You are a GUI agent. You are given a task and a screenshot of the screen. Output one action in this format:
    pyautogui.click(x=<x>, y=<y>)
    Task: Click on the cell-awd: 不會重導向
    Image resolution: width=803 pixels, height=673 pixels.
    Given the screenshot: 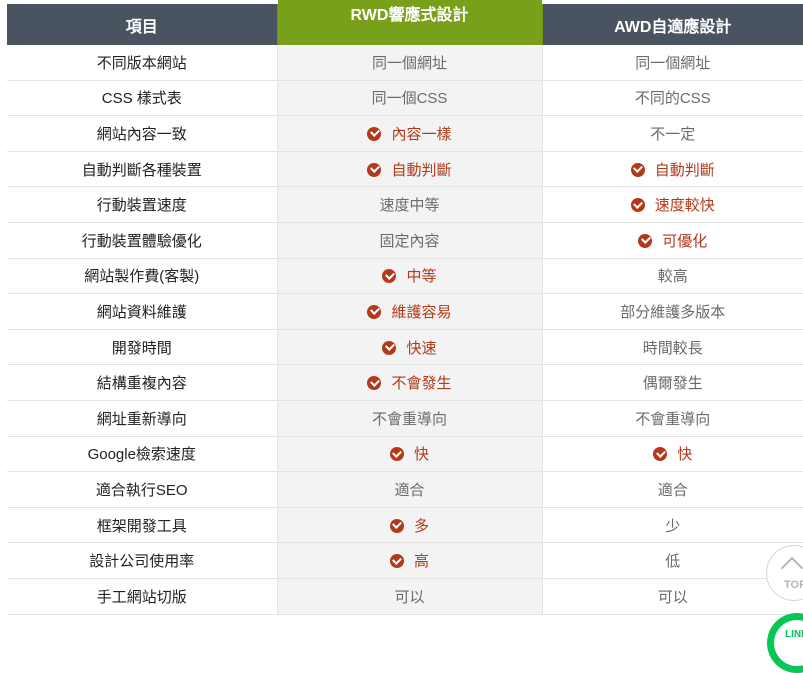 What is the action you would take?
    pyautogui.click(x=672, y=418)
    